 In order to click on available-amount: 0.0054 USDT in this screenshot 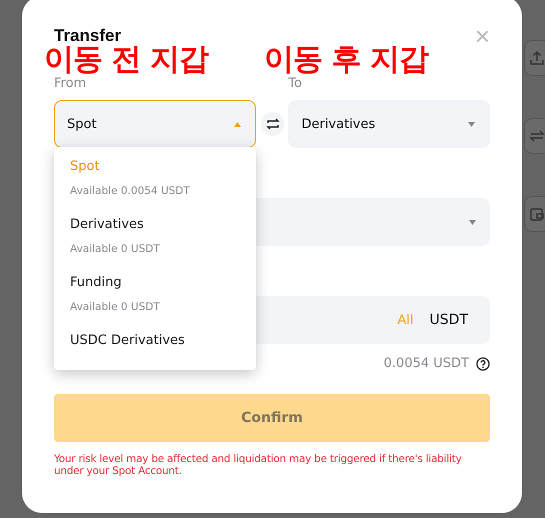, I will do `click(426, 363)`.